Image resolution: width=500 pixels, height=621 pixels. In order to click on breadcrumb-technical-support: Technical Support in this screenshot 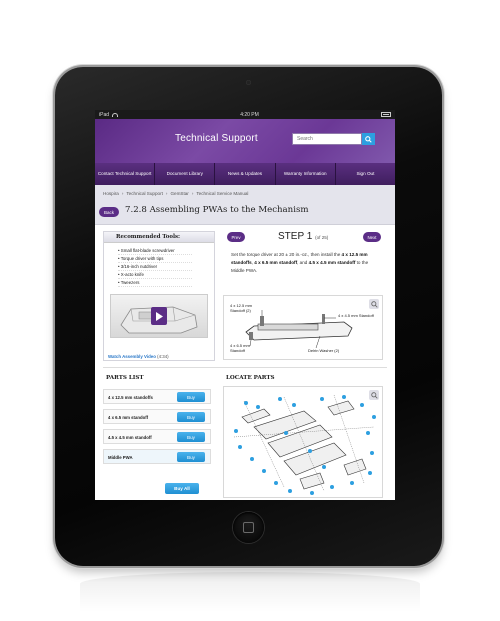, I will do `click(144, 193)`.